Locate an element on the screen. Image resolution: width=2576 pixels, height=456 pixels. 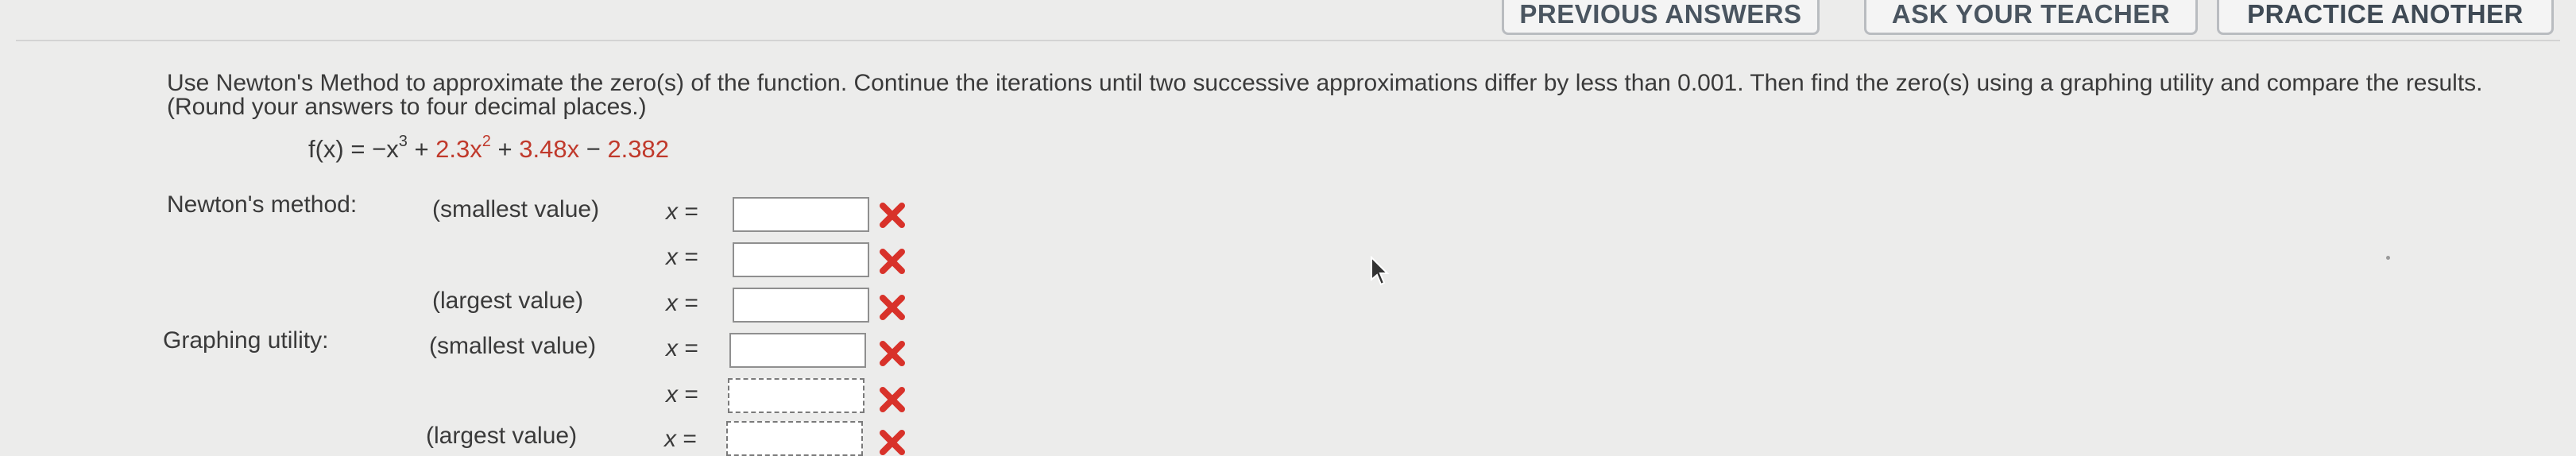
graphing-largest-input is located at coordinates (794, 438).